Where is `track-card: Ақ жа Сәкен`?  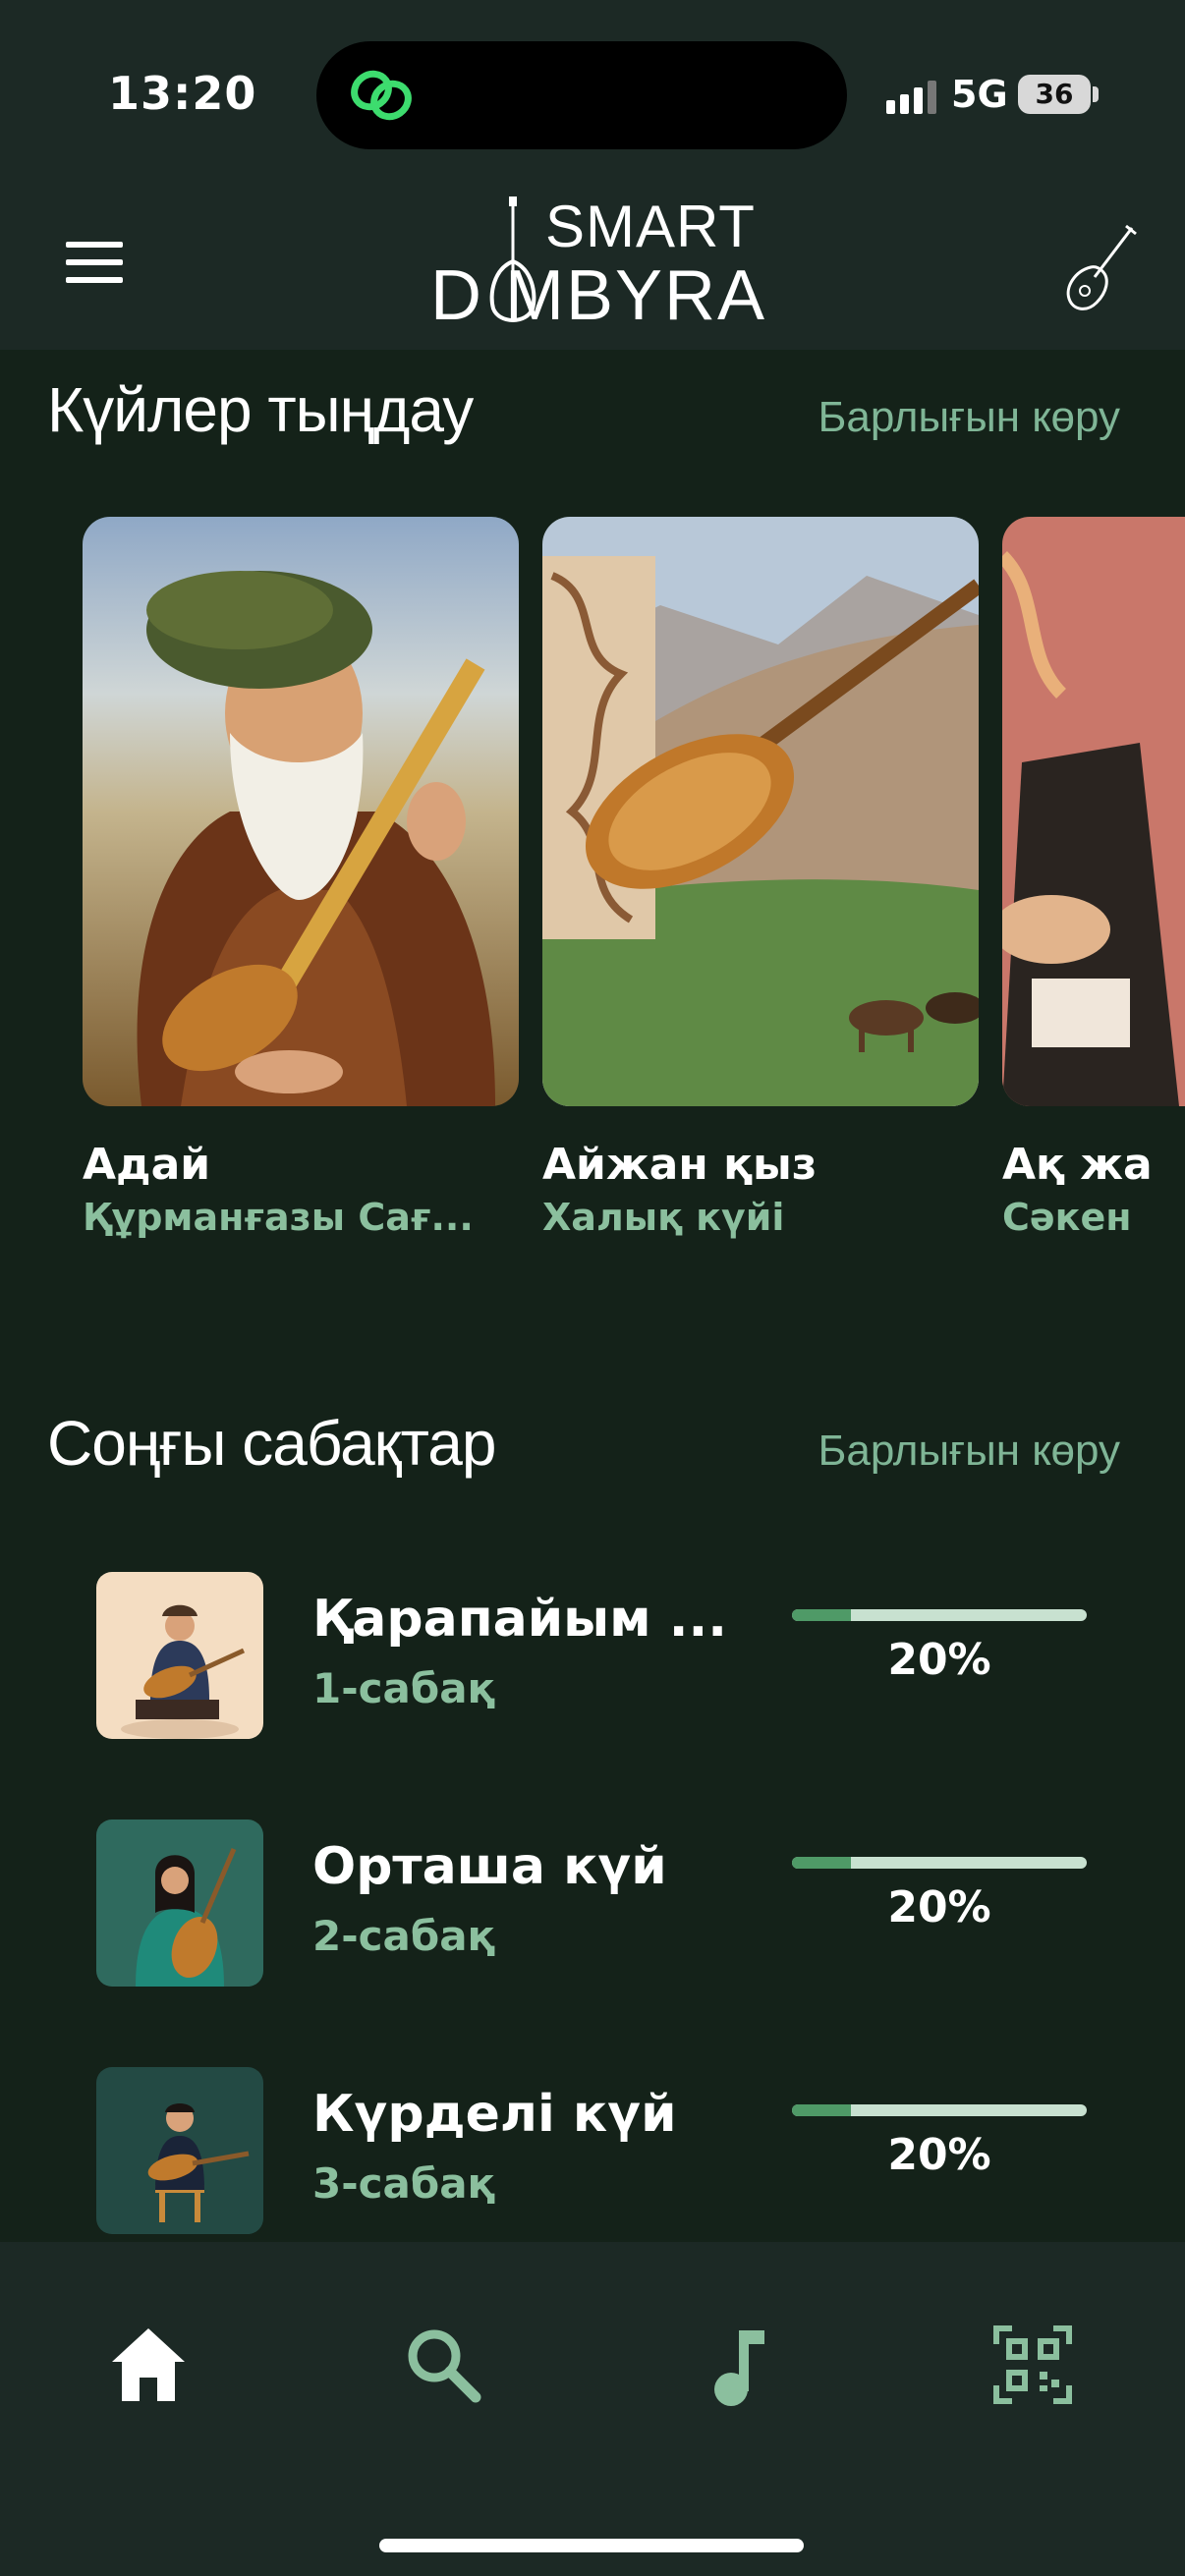
track-card: Ақ жа Сәкен is located at coordinates (1093, 878).